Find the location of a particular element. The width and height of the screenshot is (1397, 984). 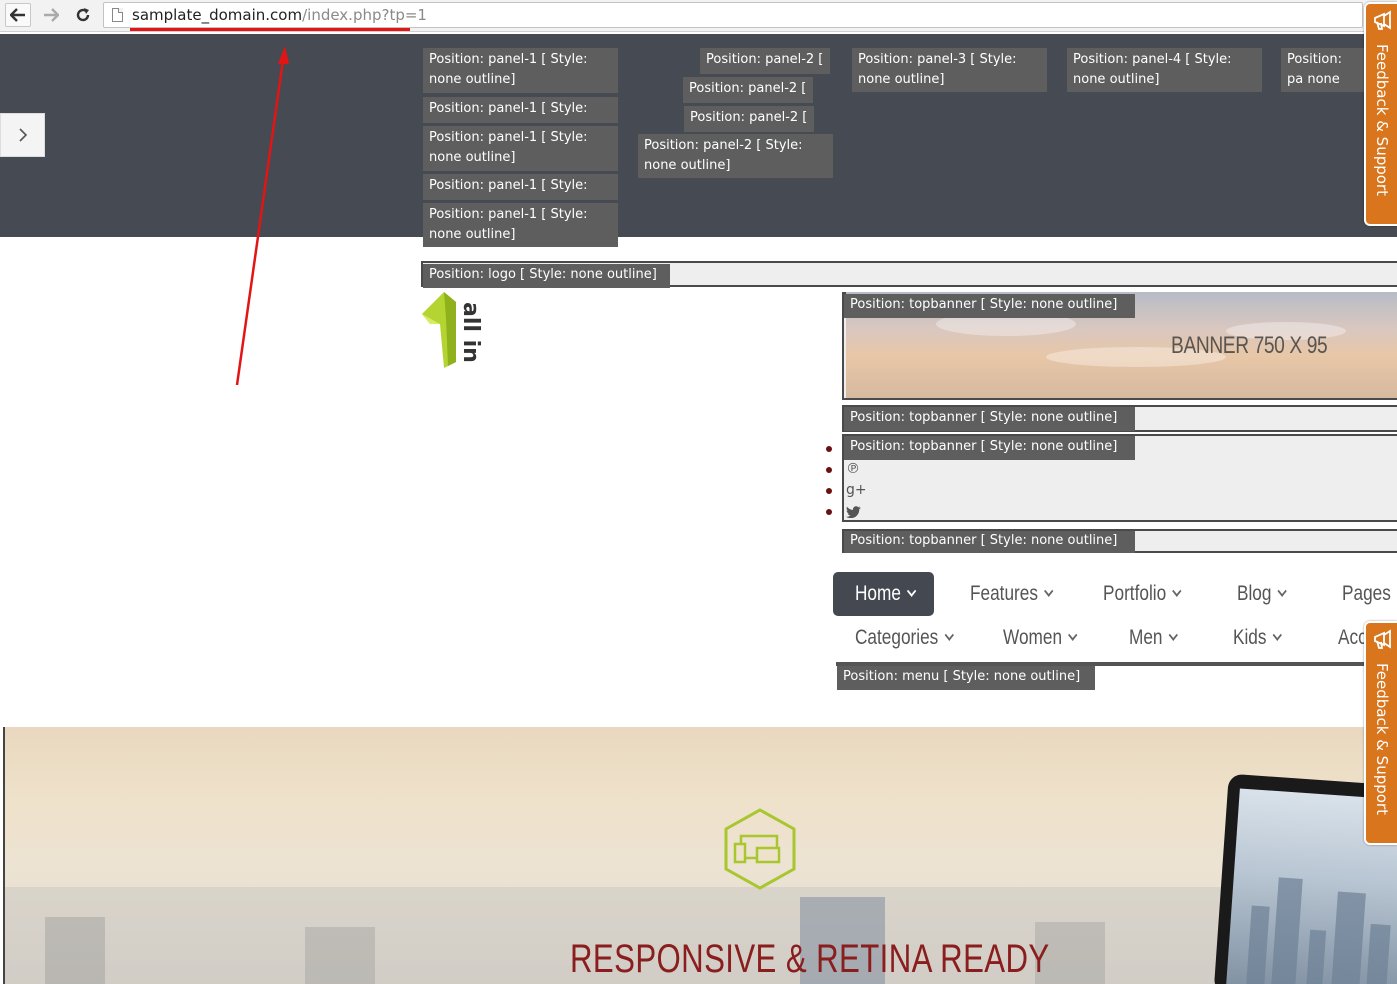

menu-label: Features is located at coordinates (1004, 593).